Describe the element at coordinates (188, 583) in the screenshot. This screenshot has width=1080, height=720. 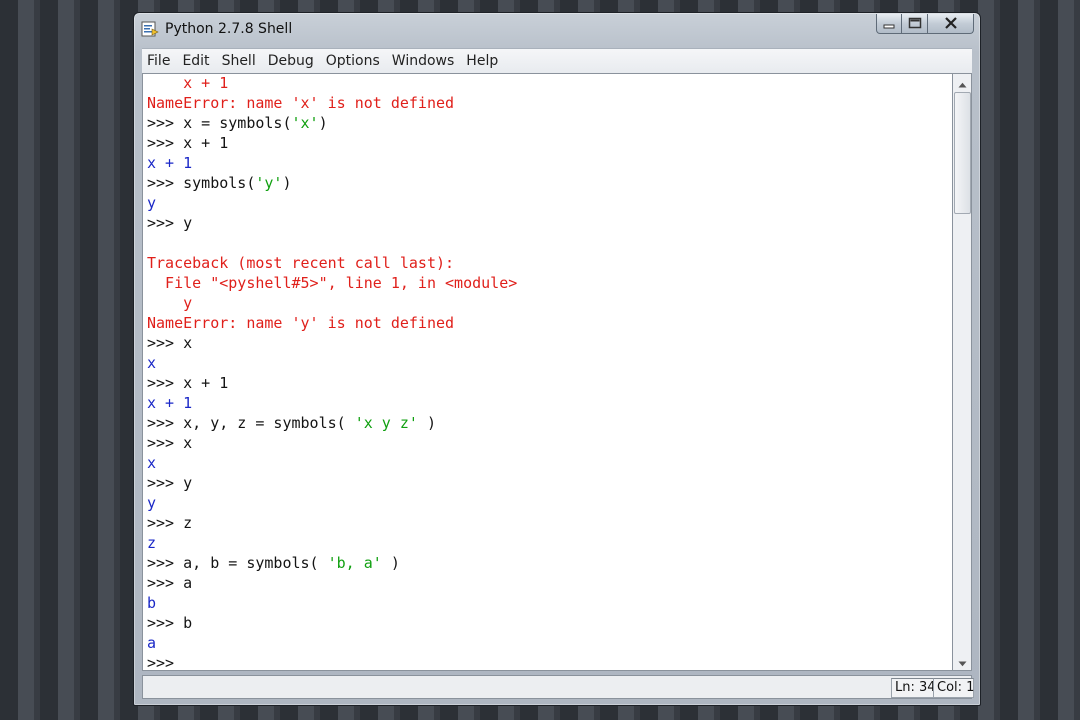
I see `shell-line-segment: a` at that location.